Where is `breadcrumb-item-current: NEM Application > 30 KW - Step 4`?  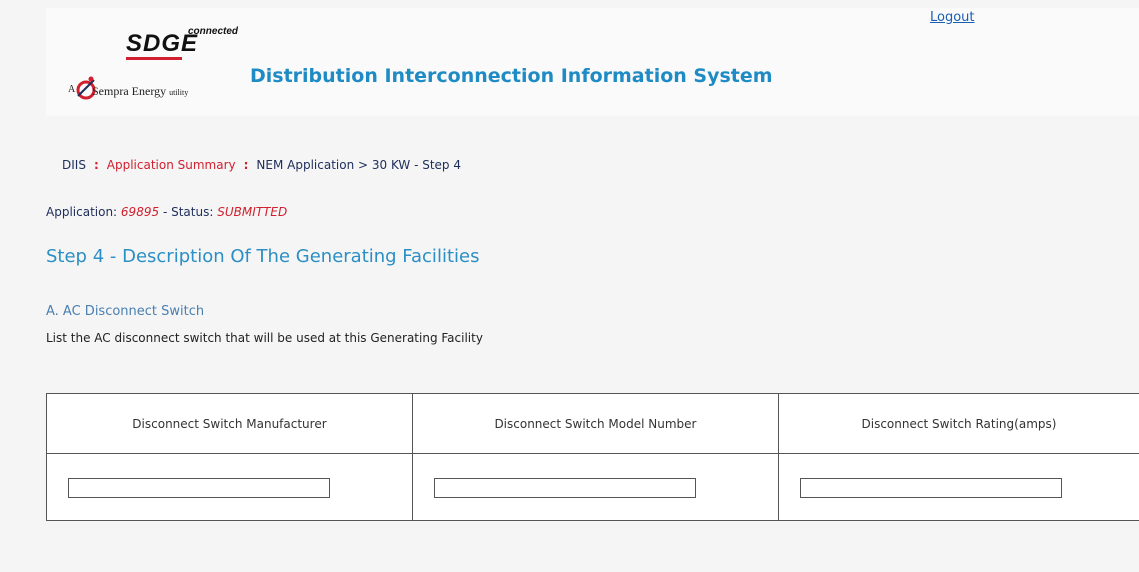
breadcrumb-item-current: NEM Application > 30 KW - Step 4 is located at coordinates (359, 165).